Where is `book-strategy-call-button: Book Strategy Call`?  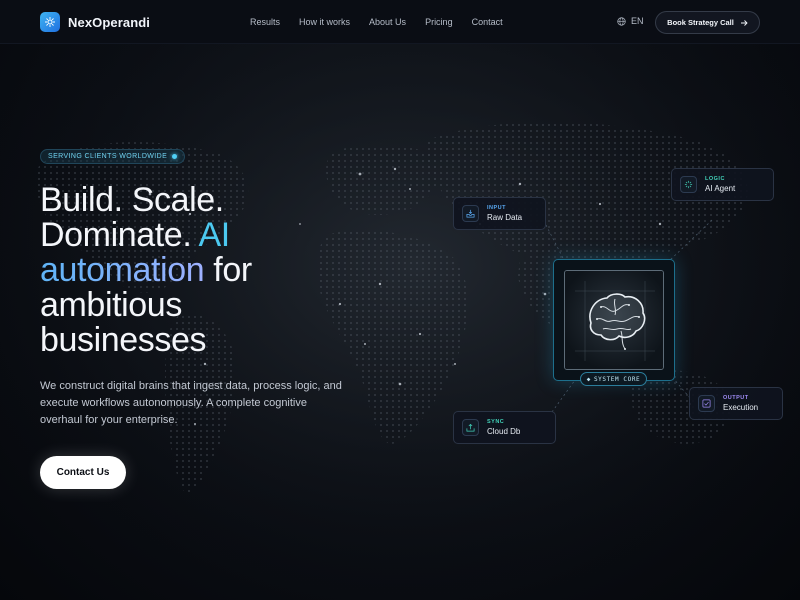
book-strategy-call-button: Book Strategy Call is located at coordinates (707, 22).